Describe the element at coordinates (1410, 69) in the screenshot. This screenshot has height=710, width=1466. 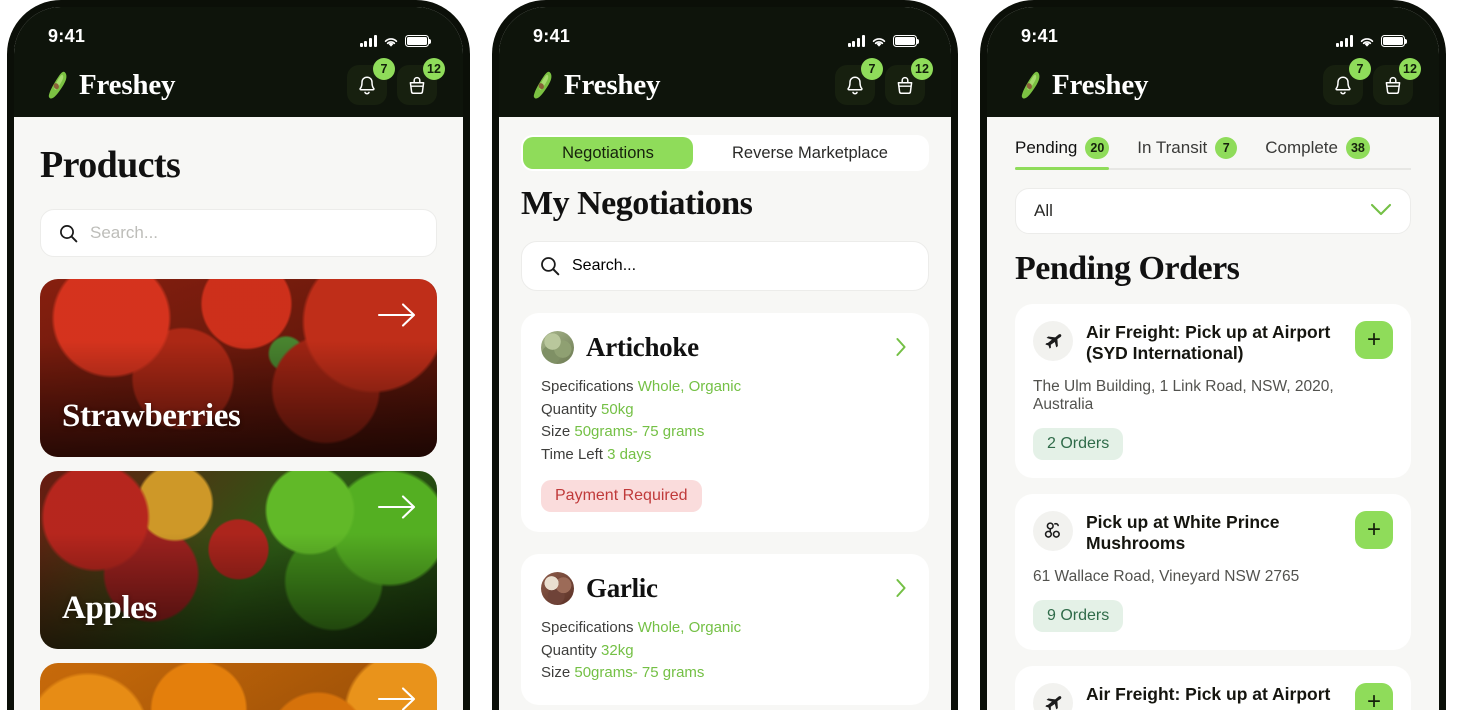
I see `cart-badge: 12` at that location.